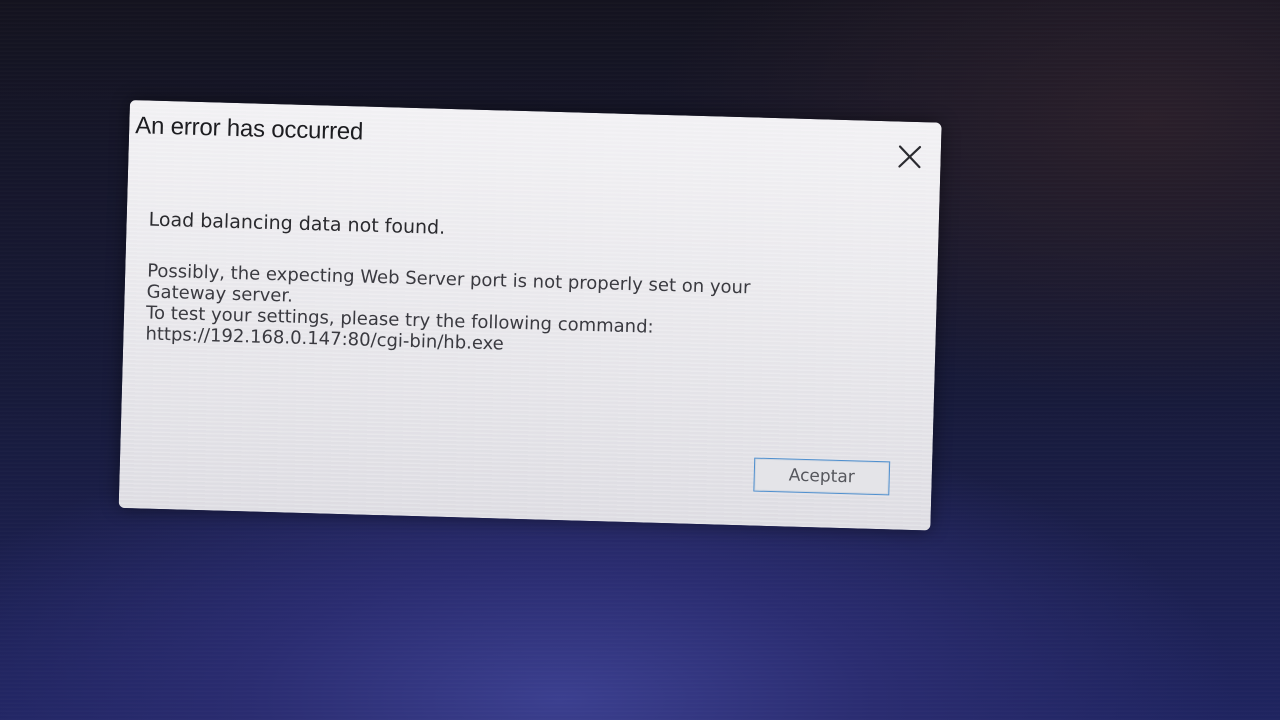  I want to click on dialog-title: An error has occurred, so click(249, 129).